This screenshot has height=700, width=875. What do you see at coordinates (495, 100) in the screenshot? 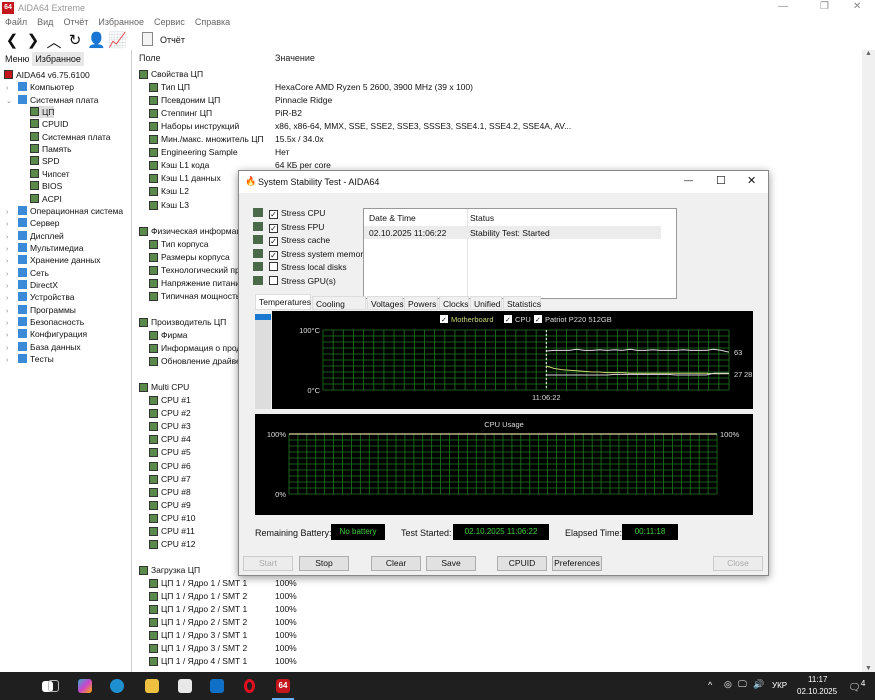
I see `table-row: Псевдоним ЦП Pinnacle Ridge` at bounding box center [495, 100].